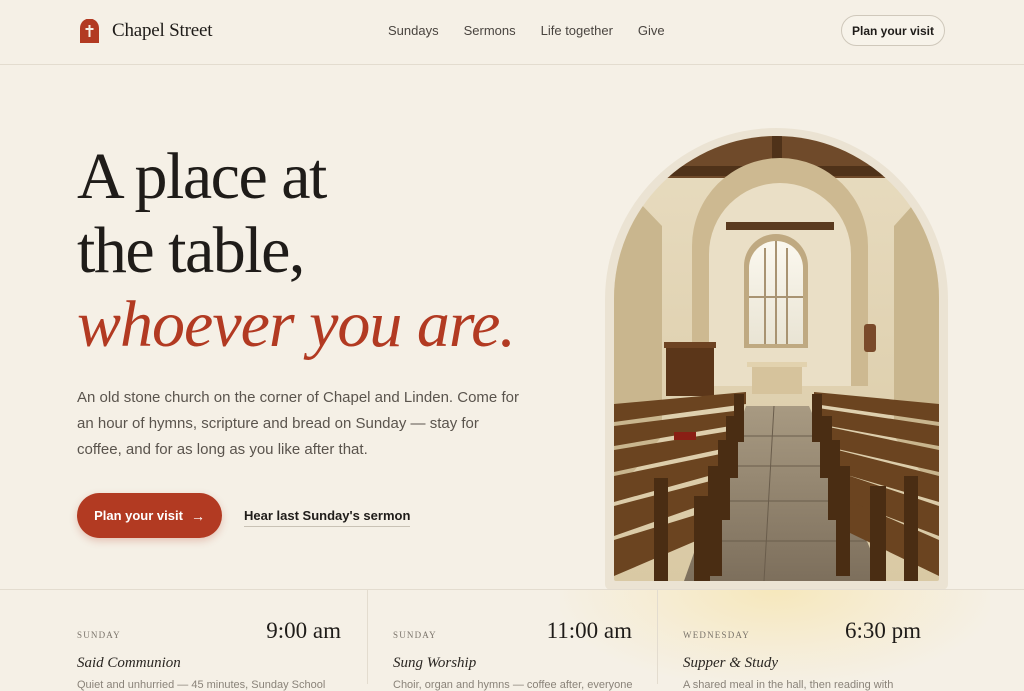 This screenshot has width=1024, height=691. Describe the element at coordinates (303, 630) in the screenshot. I see `service-time: 9:00 am` at that location.